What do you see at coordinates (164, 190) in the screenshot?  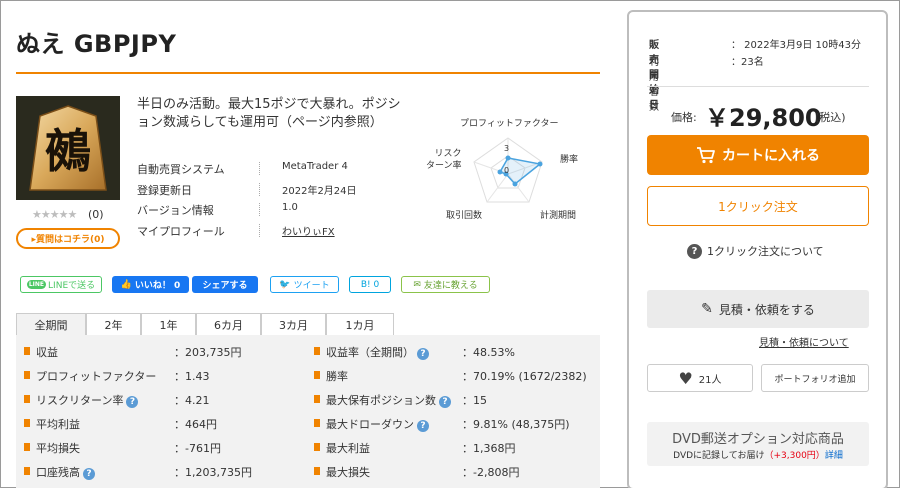 I see `info-label: 登録更新日` at bounding box center [164, 190].